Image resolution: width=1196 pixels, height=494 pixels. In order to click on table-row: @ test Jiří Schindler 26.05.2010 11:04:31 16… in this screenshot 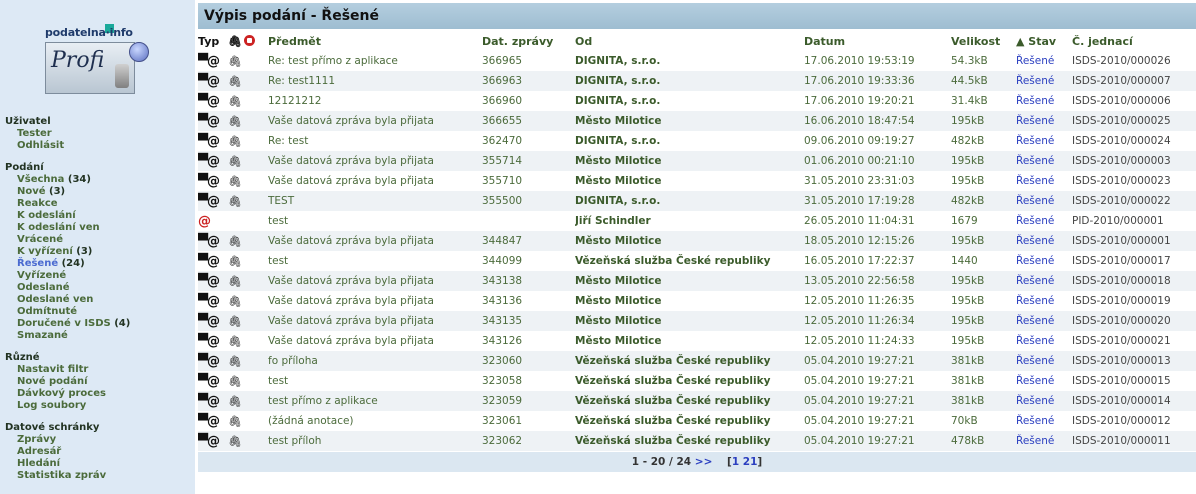, I will do `click(697, 221)`.